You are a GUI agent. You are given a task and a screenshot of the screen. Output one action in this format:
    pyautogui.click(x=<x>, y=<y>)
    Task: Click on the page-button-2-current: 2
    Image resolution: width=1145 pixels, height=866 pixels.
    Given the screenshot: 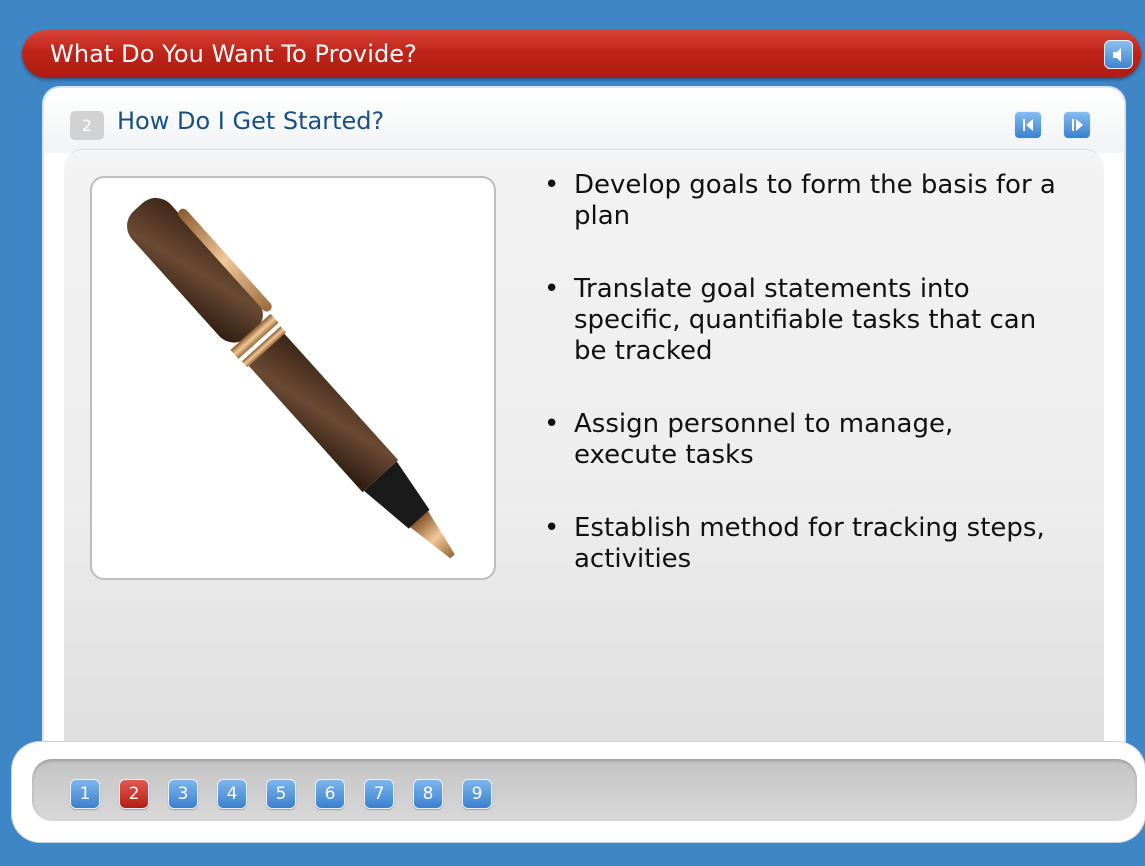 What is the action you would take?
    pyautogui.click(x=134, y=794)
    